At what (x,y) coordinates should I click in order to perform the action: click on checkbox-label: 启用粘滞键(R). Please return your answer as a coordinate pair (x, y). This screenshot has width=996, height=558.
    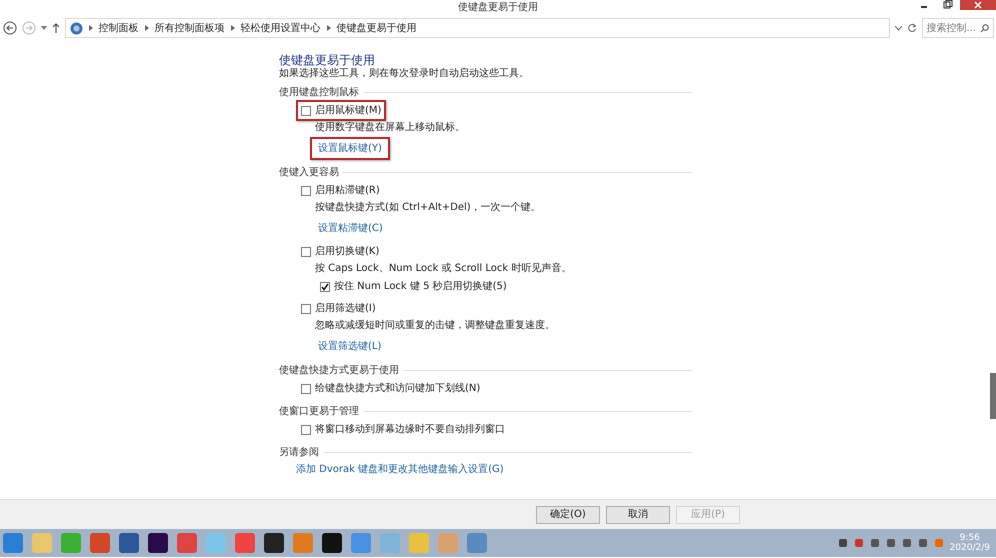
    Looking at the image, I should click on (347, 190).